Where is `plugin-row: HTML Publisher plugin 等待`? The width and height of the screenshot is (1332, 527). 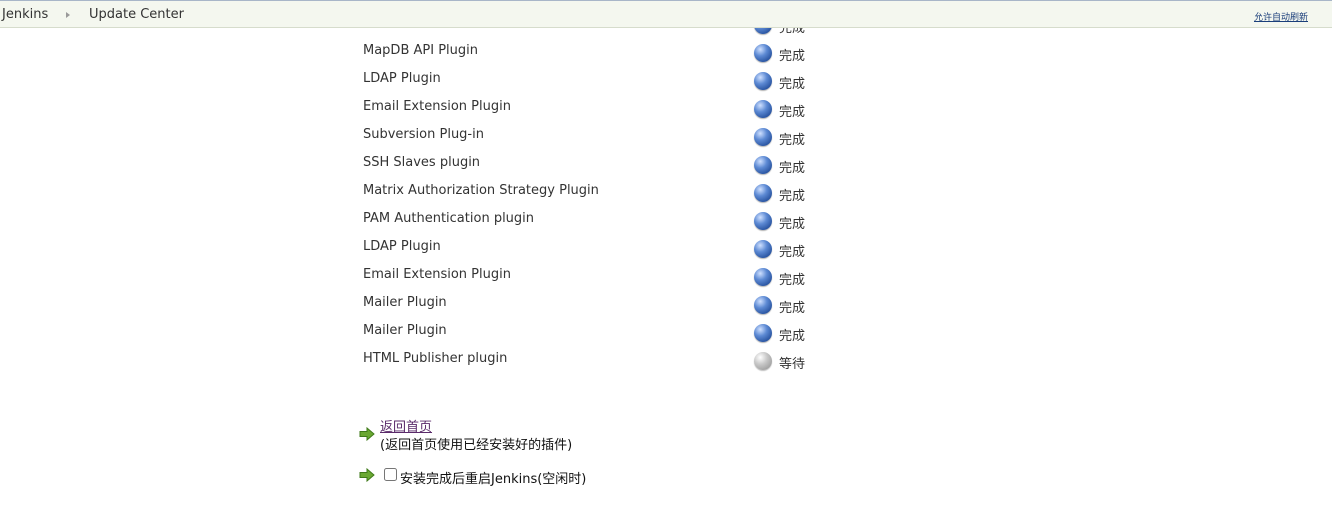
plugin-row: HTML Publisher plugin 等待 is located at coordinates (666, 358).